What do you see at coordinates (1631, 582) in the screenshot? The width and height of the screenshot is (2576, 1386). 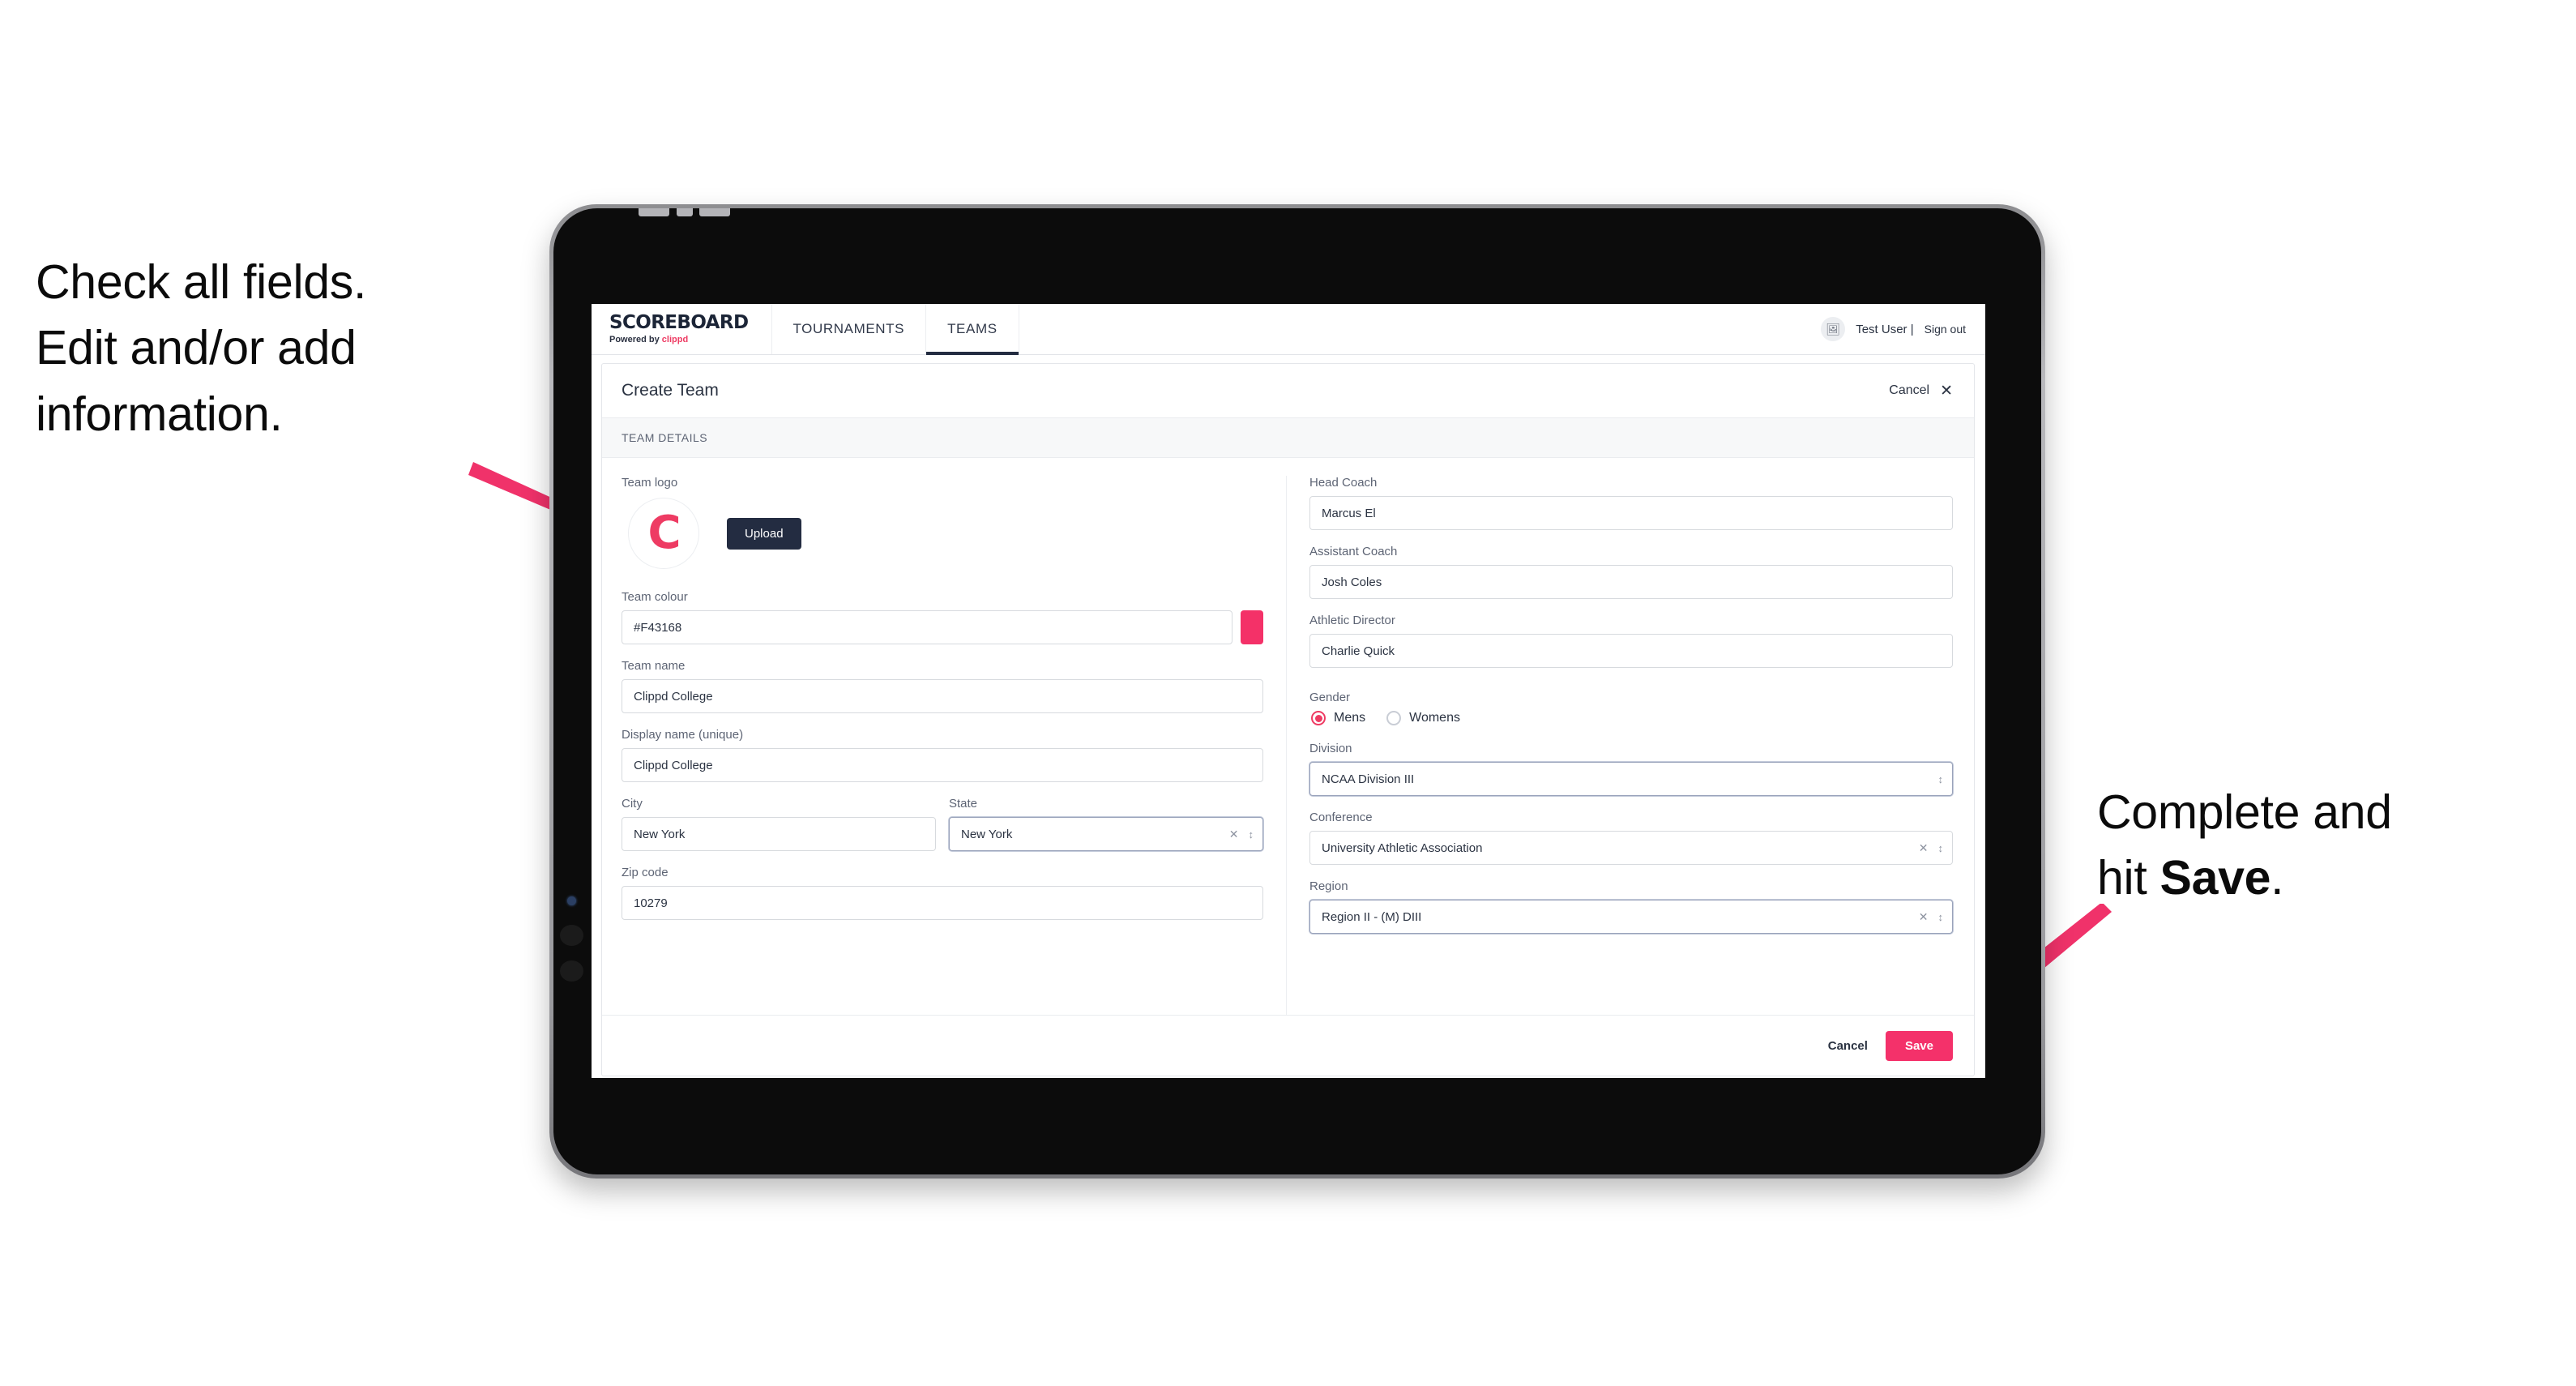 I see `assistant-coach-input: Josh Coles` at bounding box center [1631, 582].